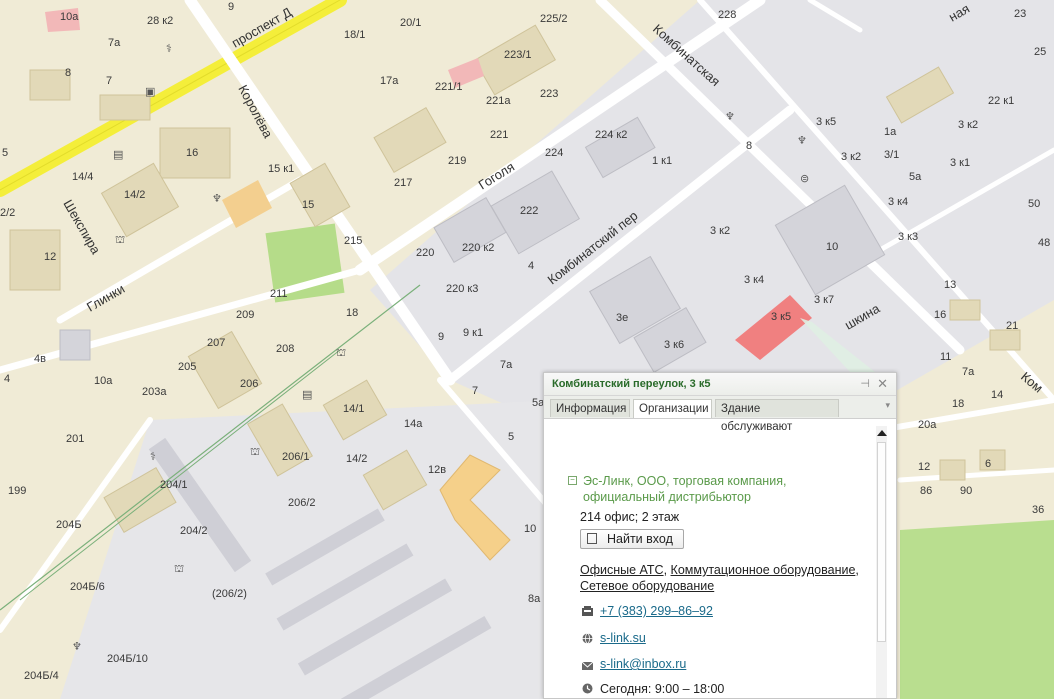  Describe the element at coordinates (154, 392) in the screenshot. I see `house-number-label: 203а` at that location.